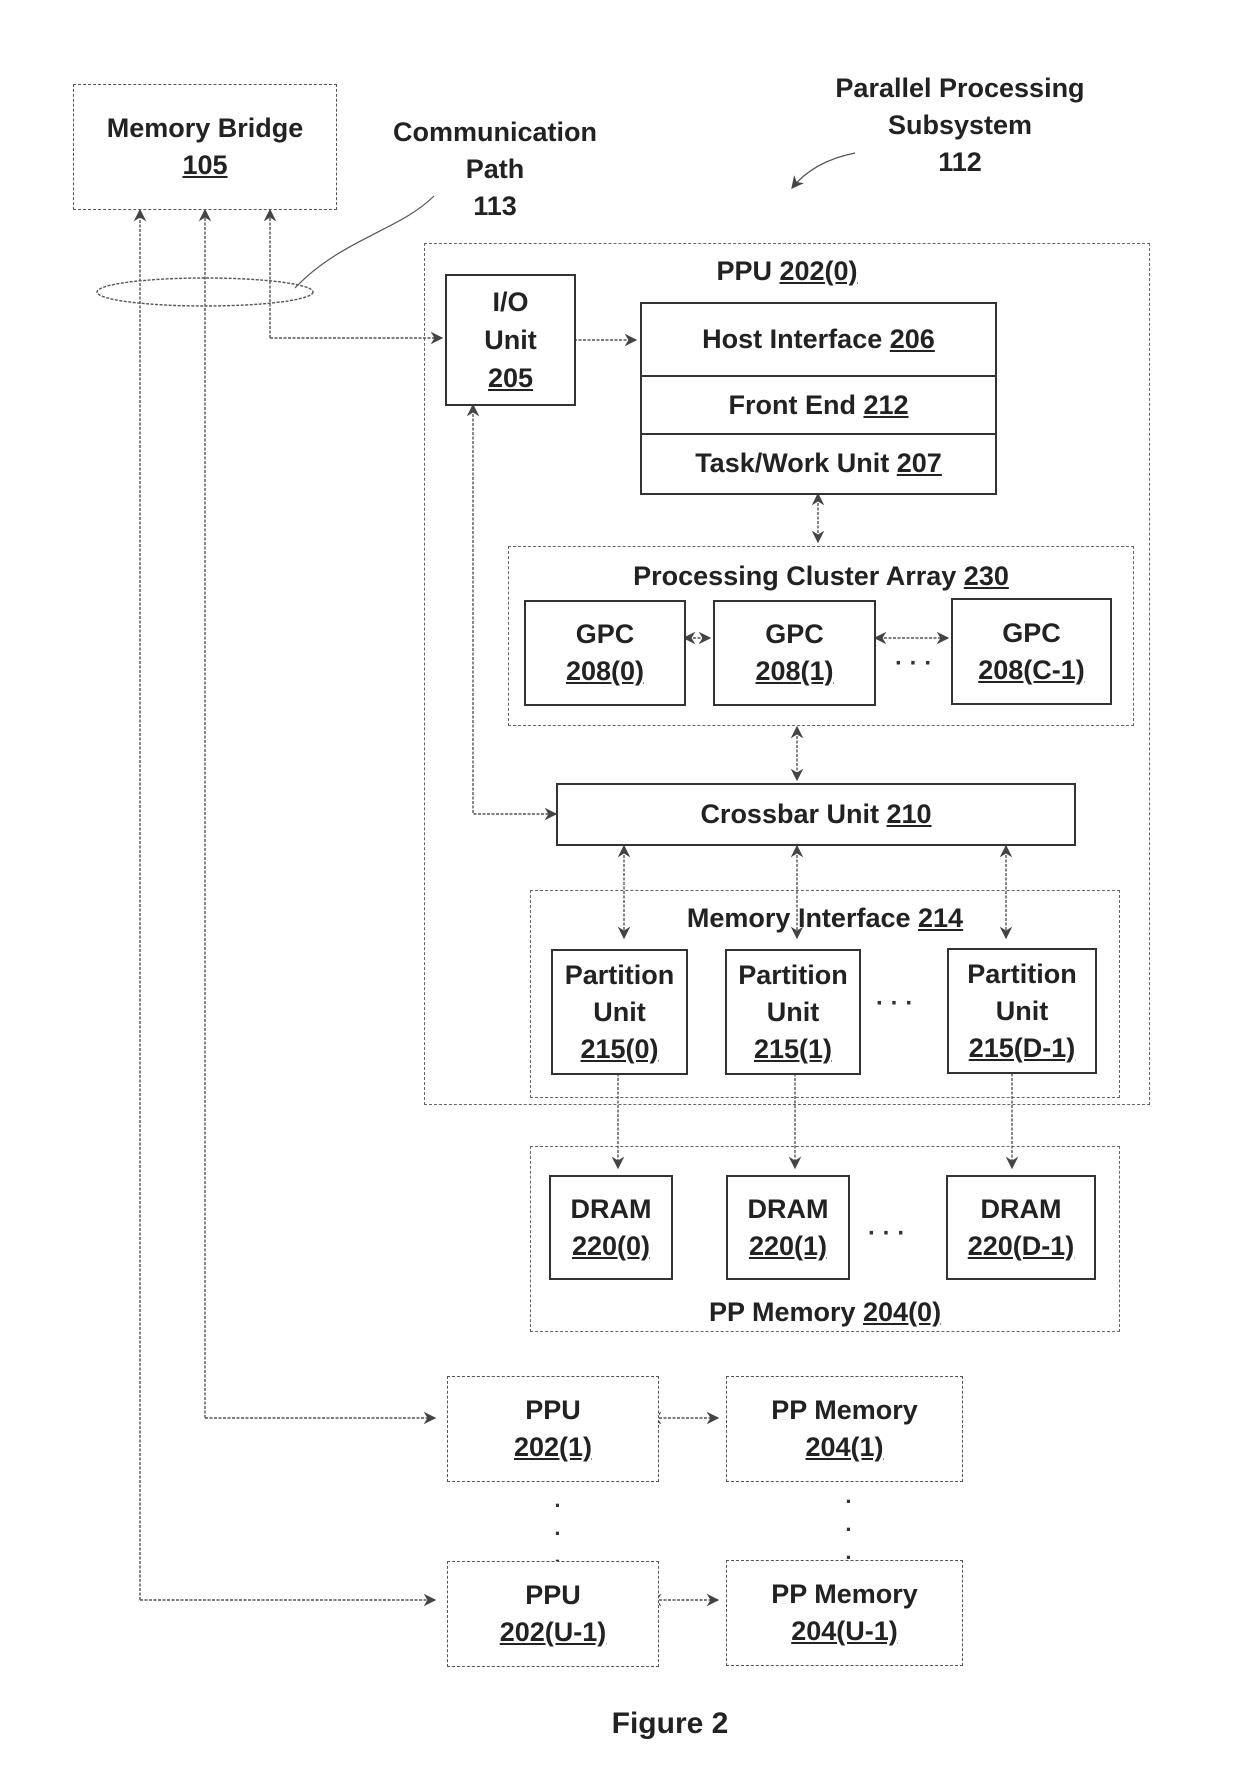 The image size is (1240, 1773). Describe the element at coordinates (1022, 1047) in the screenshot. I see `partition-ref: 215(D-1)` at that location.